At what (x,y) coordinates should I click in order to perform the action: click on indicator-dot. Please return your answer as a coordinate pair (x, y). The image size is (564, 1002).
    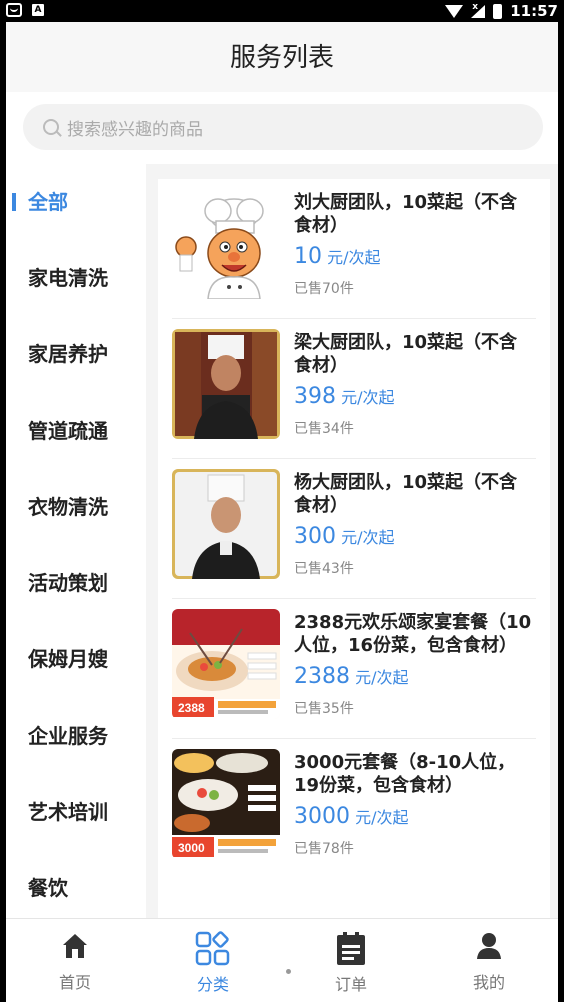
    Looking at the image, I should click on (288, 971).